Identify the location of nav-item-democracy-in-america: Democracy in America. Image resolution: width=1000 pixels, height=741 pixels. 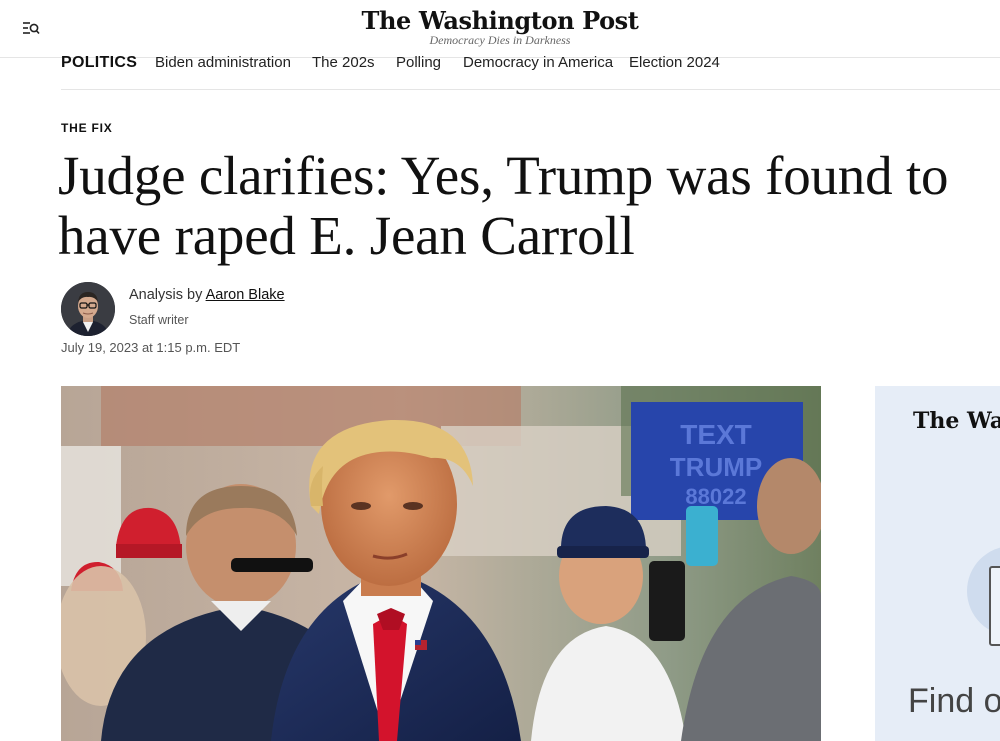
(538, 62).